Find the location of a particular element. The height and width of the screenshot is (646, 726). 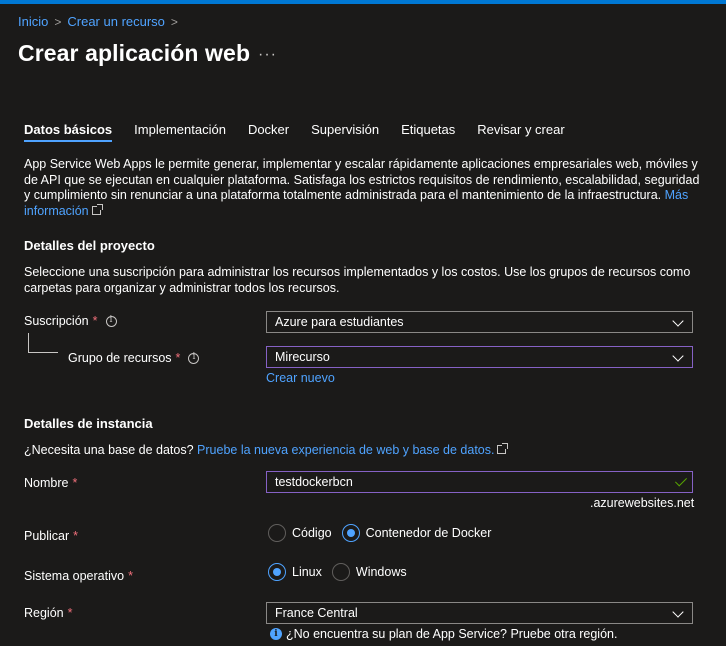

region-label: Región * is located at coordinates (48, 613).